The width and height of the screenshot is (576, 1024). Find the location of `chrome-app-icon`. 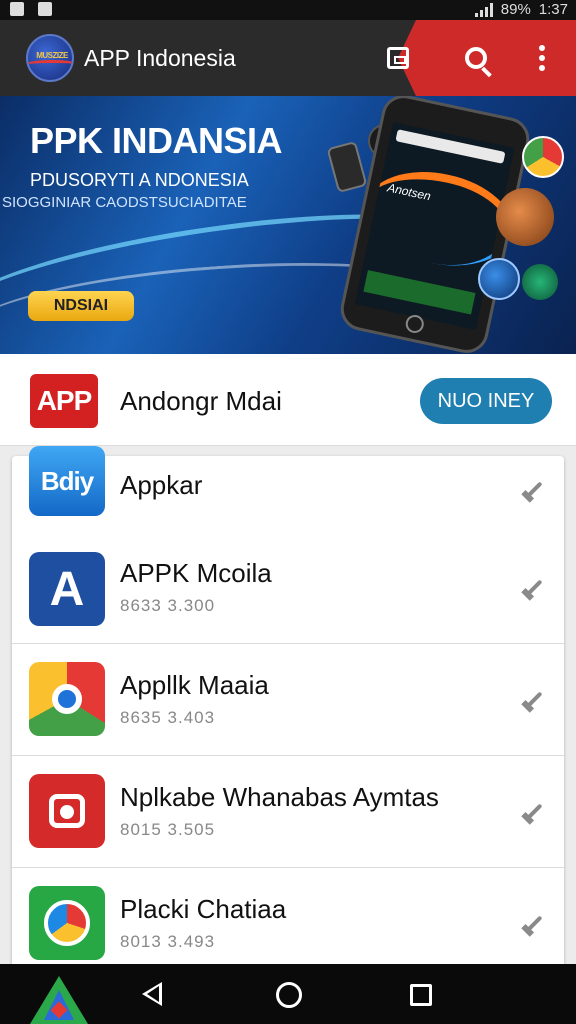

chrome-app-icon is located at coordinates (67, 699).